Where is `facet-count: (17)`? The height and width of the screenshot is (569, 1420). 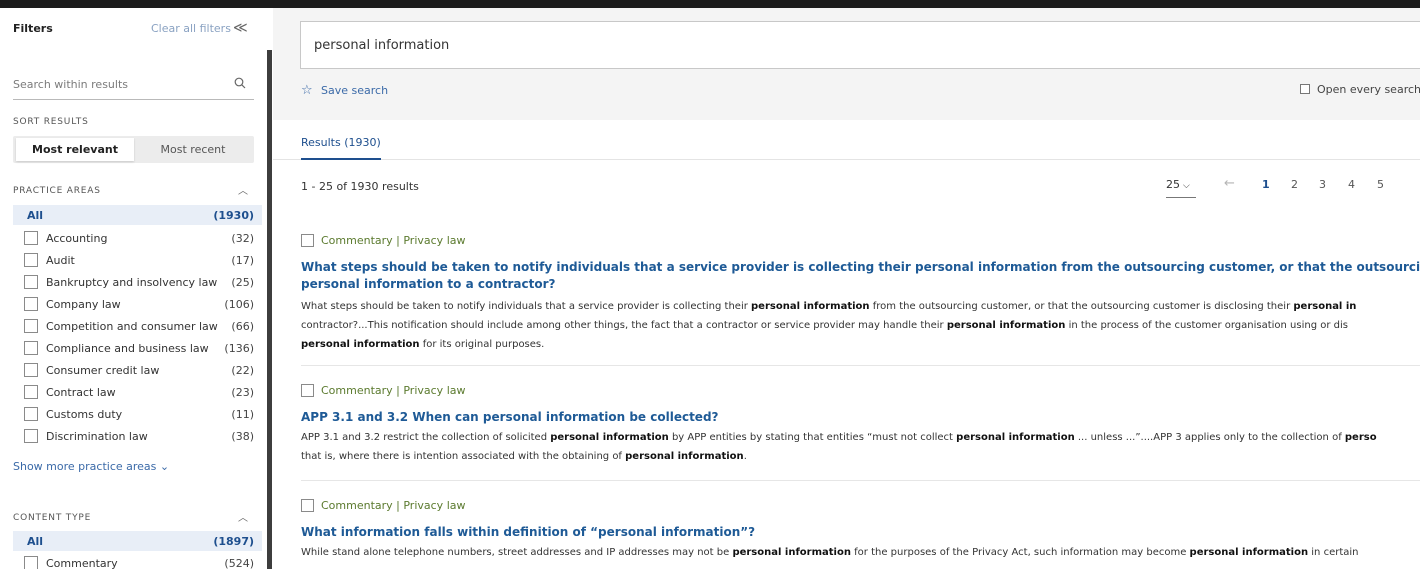 facet-count: (17) is located at coordinates (242, 260).